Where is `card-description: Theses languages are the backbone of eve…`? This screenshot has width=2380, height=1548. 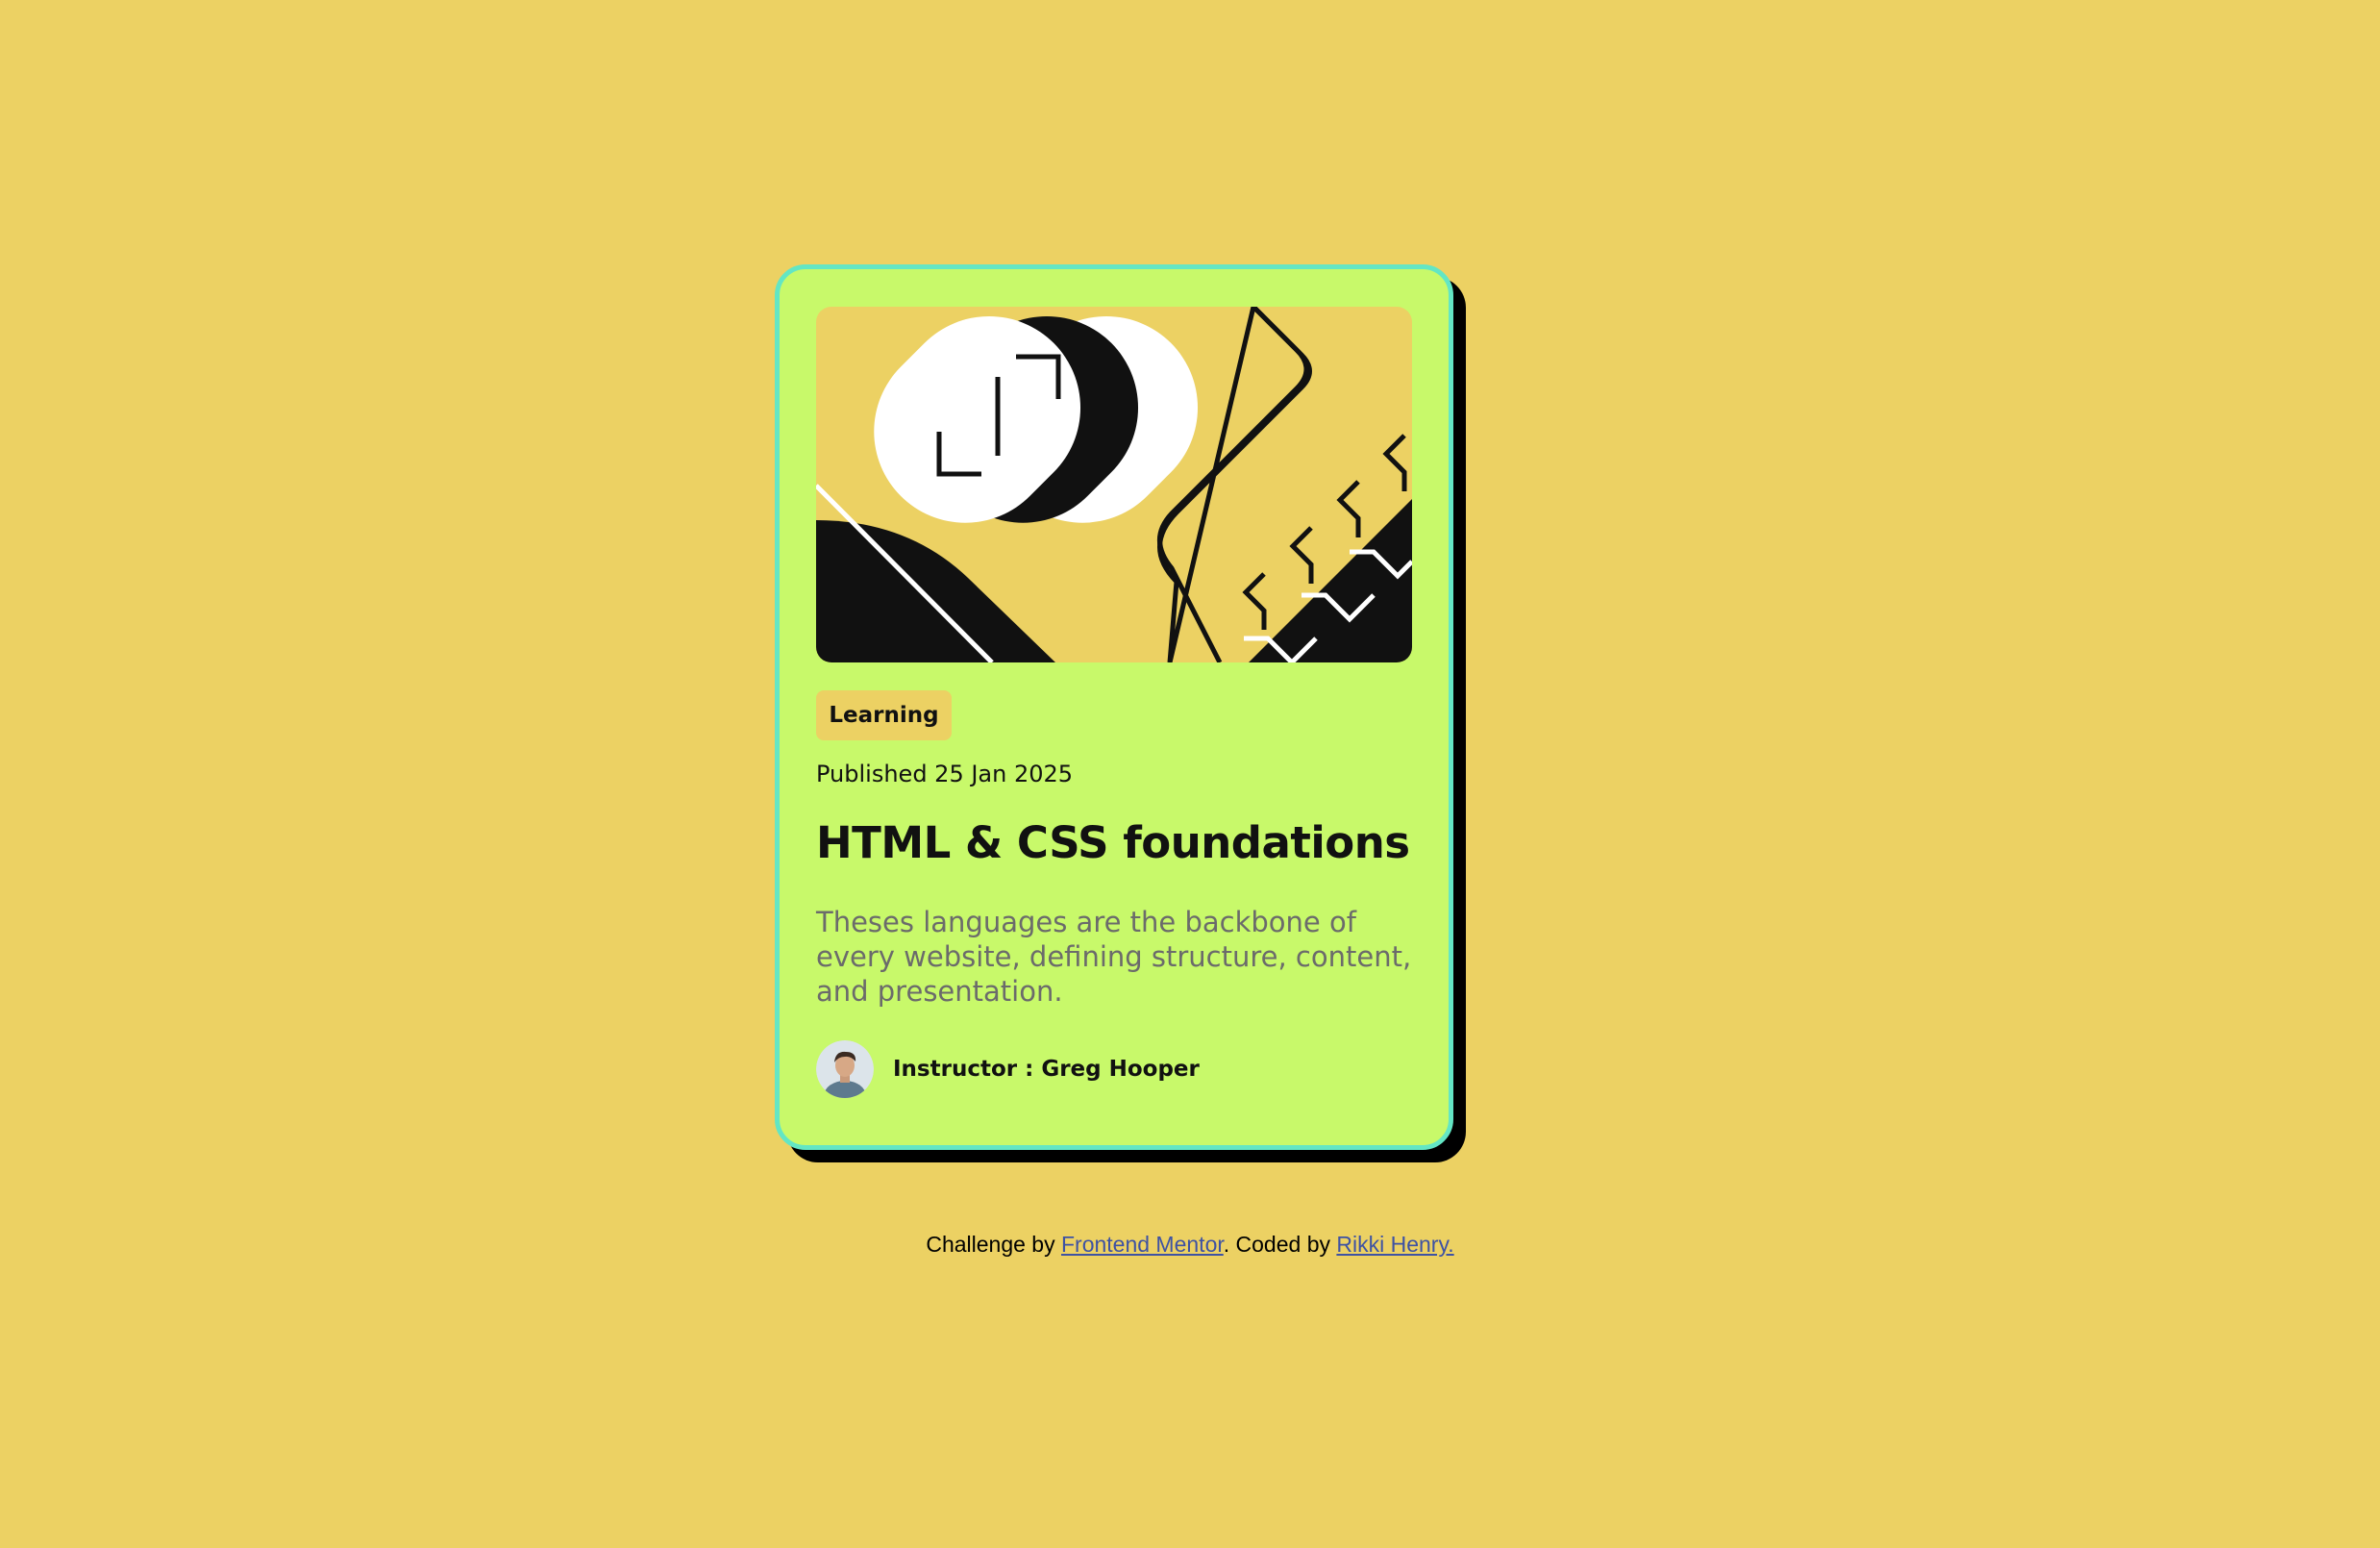 card-description: Theses languages are the backbone of eve… is located at coordinates (1114, 957).